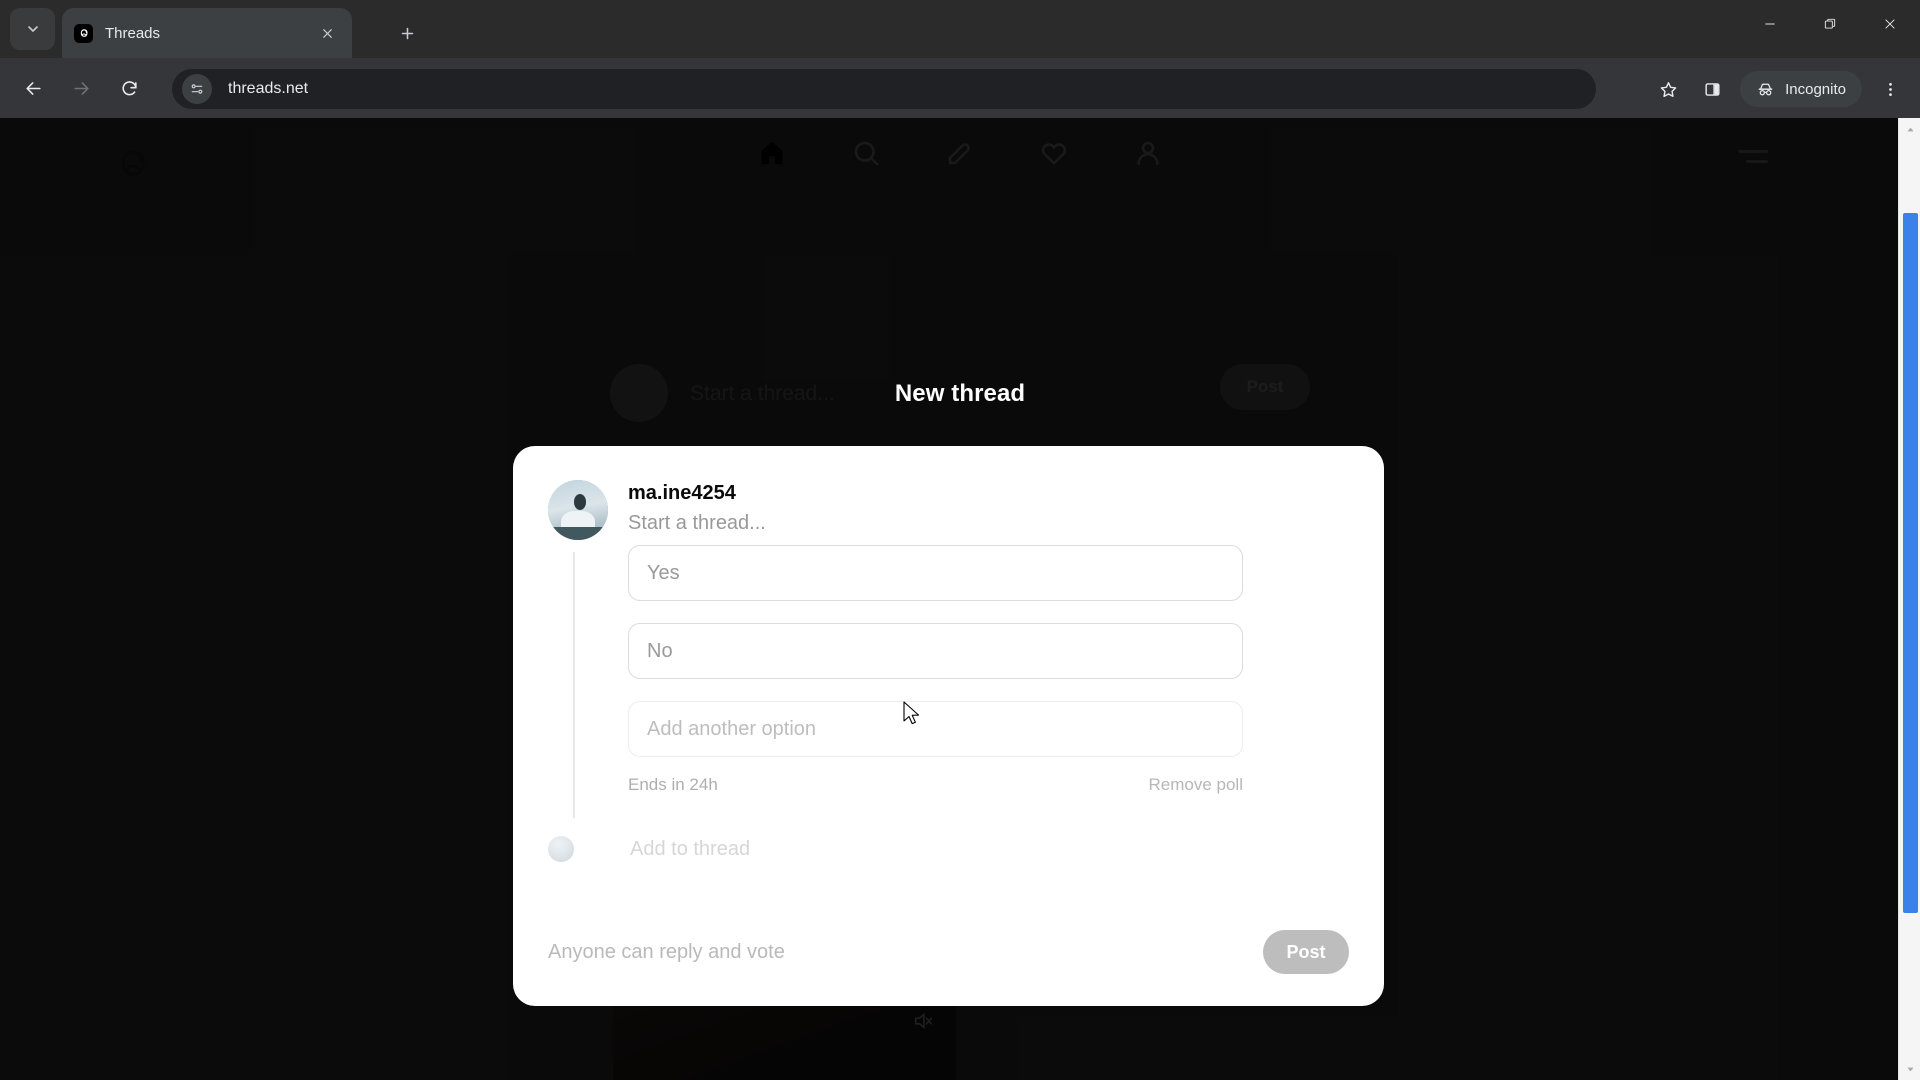 Image resolution: width=1920 pixels, height=1080 pixels. What do you see at coordinates (578, 533) in the screenshot?
I see `avatar-foreground` at bounding box center [578, 533].